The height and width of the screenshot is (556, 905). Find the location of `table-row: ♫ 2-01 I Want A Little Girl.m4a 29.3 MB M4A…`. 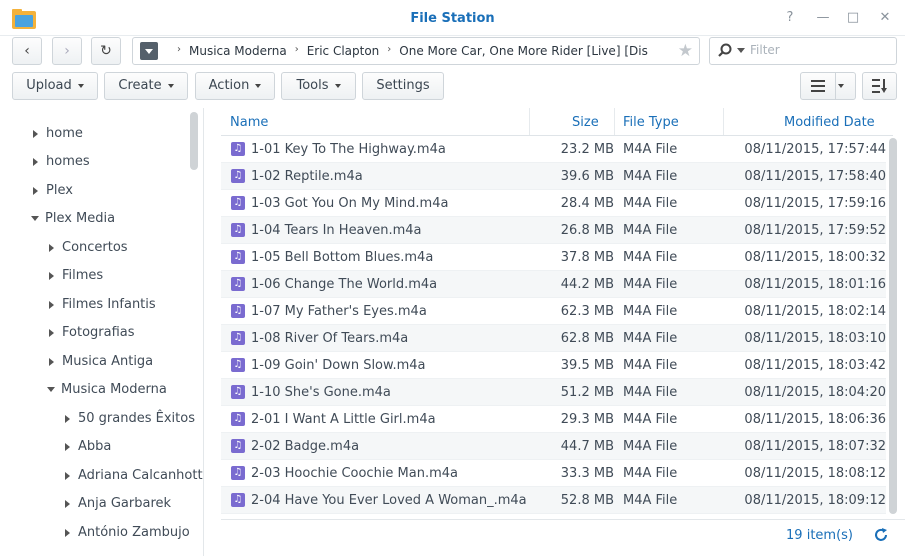

table-row: ♫ 2-01 I Want A Little Girl.m4a 29.3 MB M4A… is located at coordinates (553, 419).